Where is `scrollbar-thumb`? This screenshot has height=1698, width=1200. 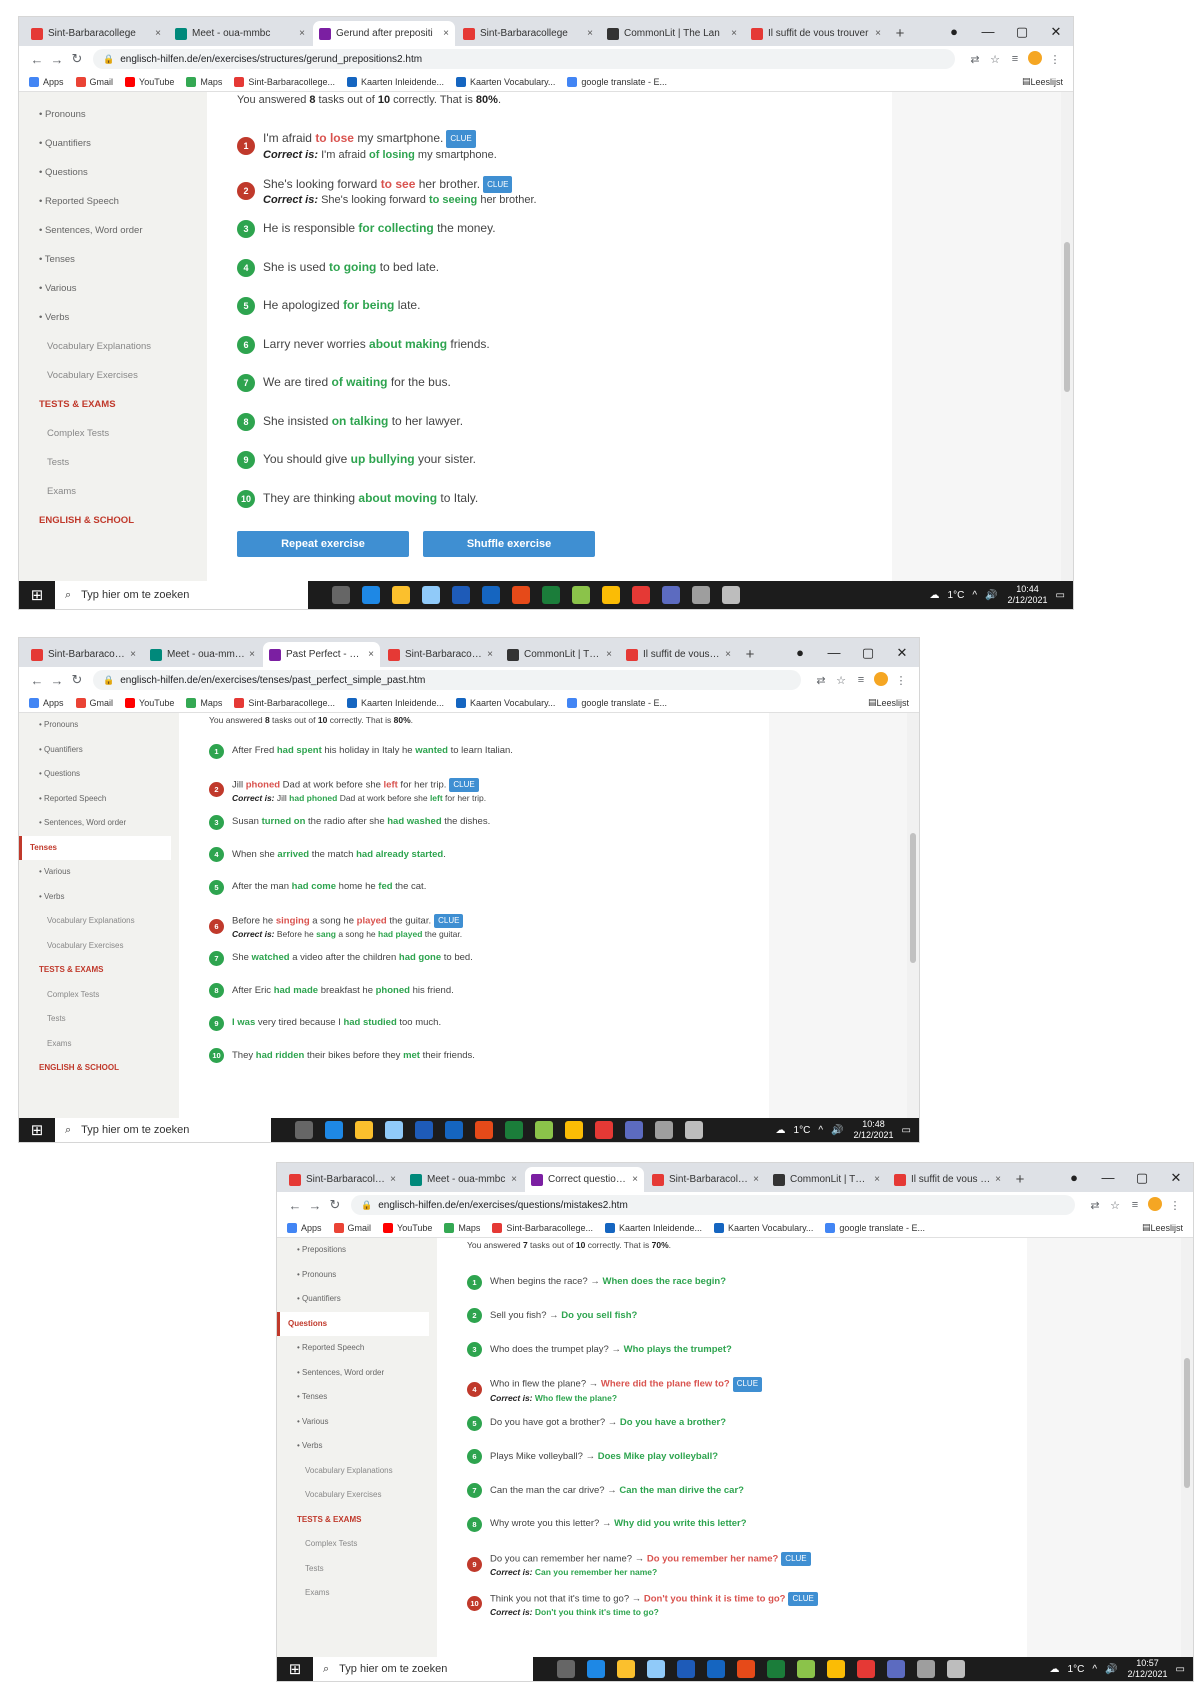
scrollbar-thumb is located at coordinates (913, 898).